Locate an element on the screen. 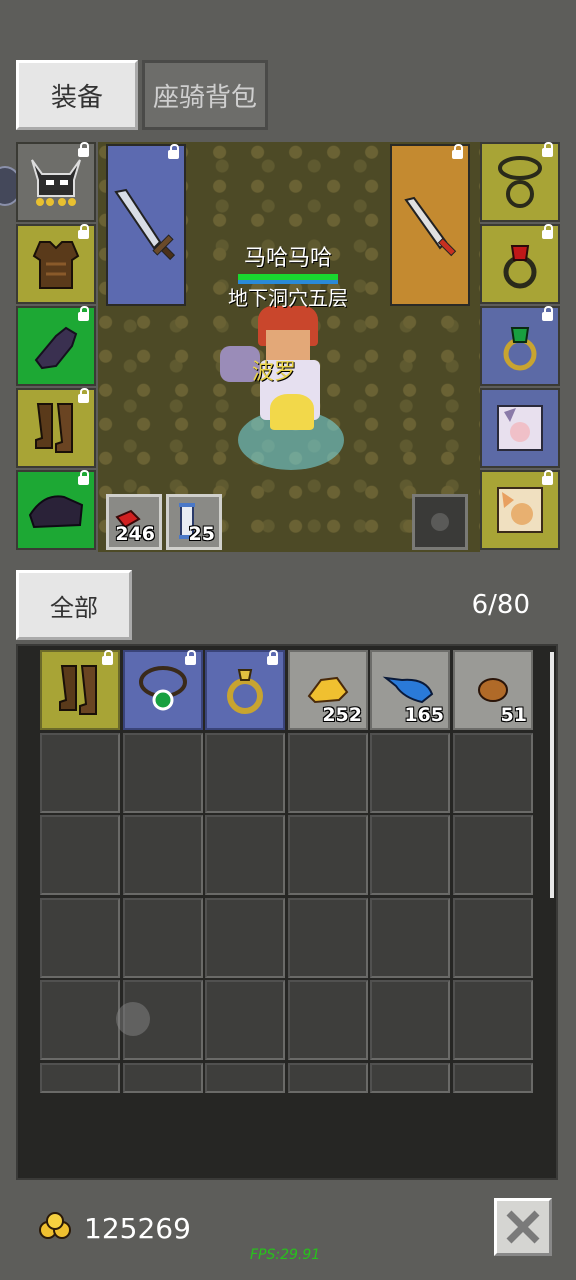 This screenshot has height=1280, width=576. sword-icon is located at coordinates (145, 224).